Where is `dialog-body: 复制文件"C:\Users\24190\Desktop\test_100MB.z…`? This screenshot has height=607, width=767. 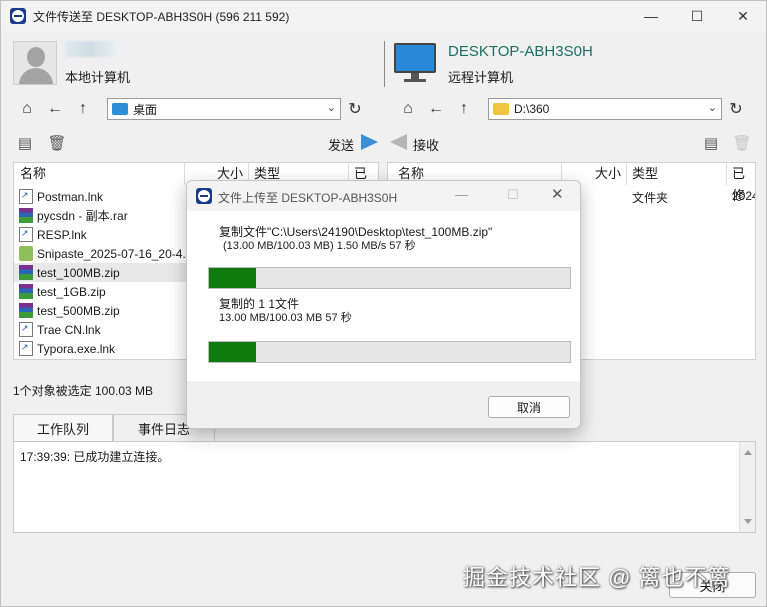 dialog-body: 复制文件"C:\Users\24190\Desktop\test_100MB.z… is located at coordinates (383, 296).